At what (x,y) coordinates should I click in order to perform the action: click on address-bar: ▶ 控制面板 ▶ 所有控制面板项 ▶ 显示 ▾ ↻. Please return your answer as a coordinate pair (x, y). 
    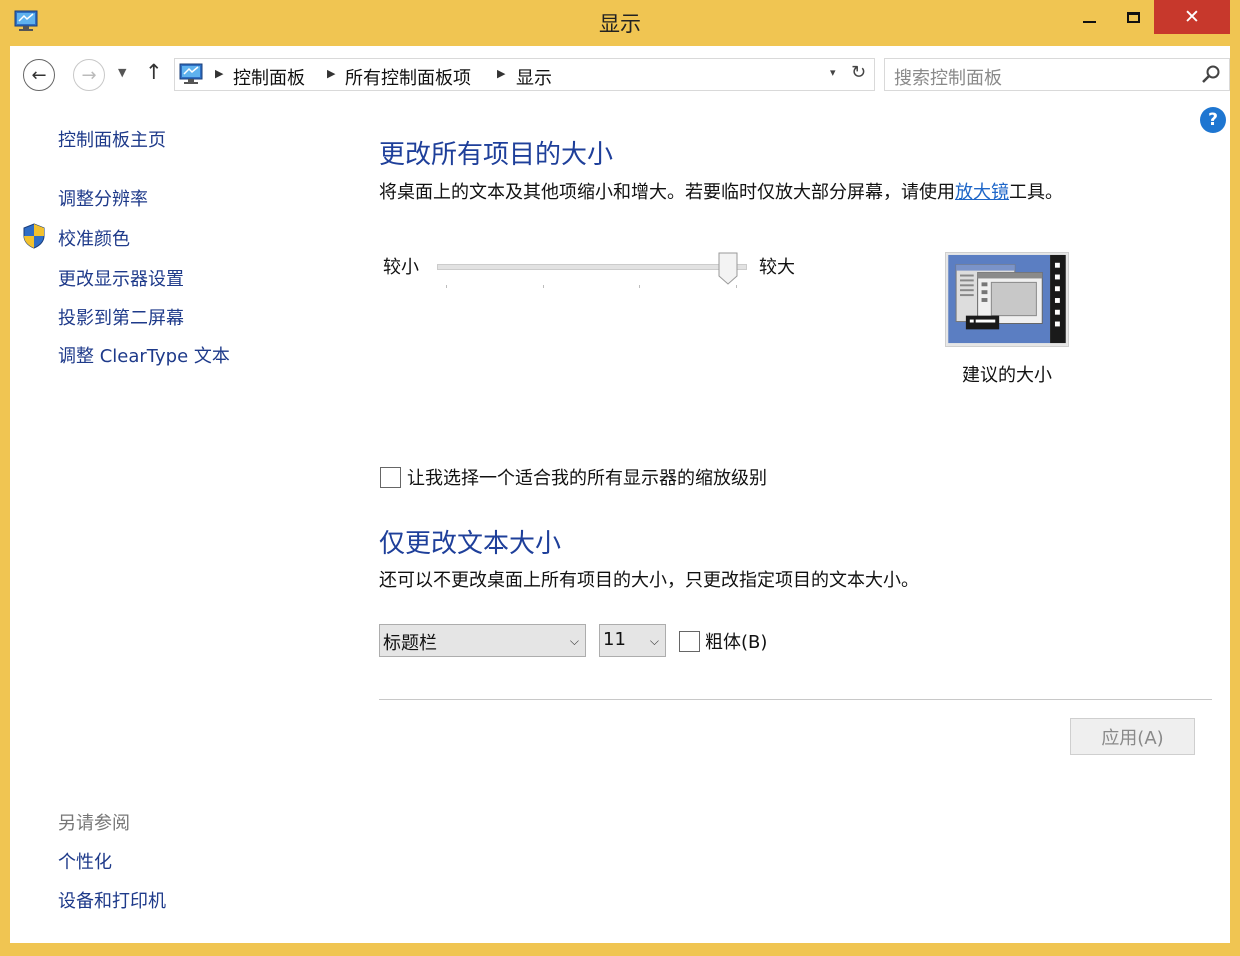
    Looking at the image, I should click on (524, 74).